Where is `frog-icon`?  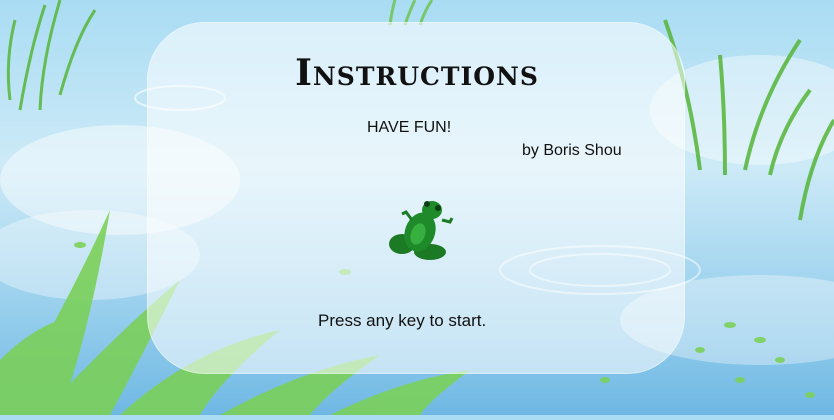 frog-icon is located at coordinates (420, 232).